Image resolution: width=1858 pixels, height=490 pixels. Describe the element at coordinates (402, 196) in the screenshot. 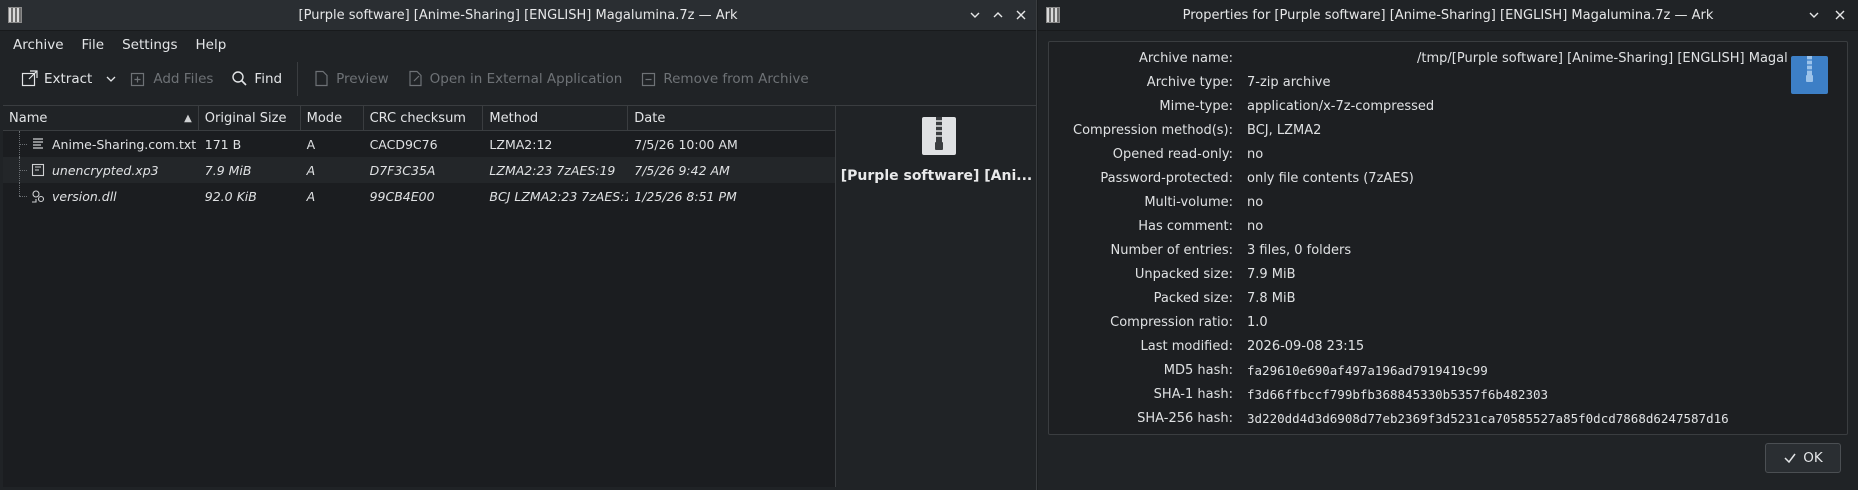

I see `file-crc: 99CB4E00` at that location.